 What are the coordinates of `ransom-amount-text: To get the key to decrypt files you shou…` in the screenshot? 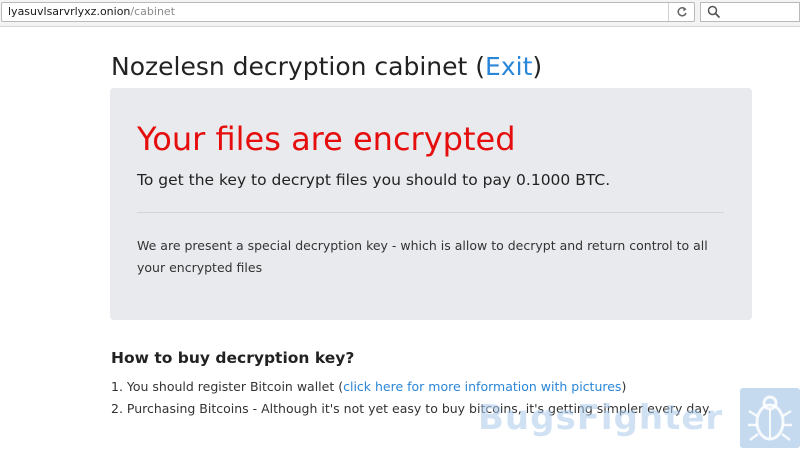 It's located at (374, 180).